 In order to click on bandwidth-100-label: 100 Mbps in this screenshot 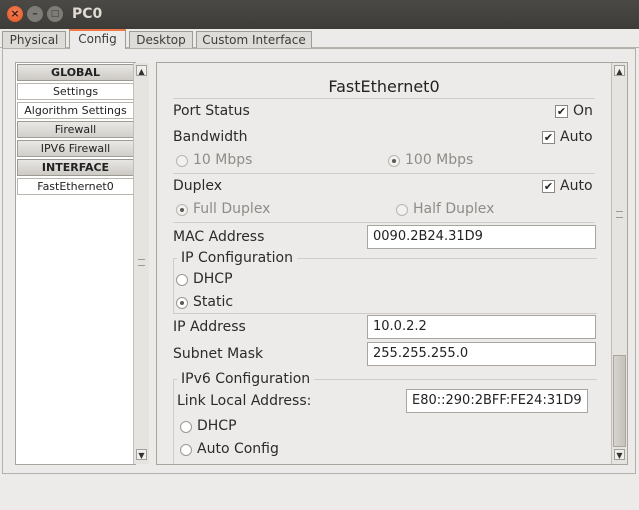, I will do `click(439, 160)`.